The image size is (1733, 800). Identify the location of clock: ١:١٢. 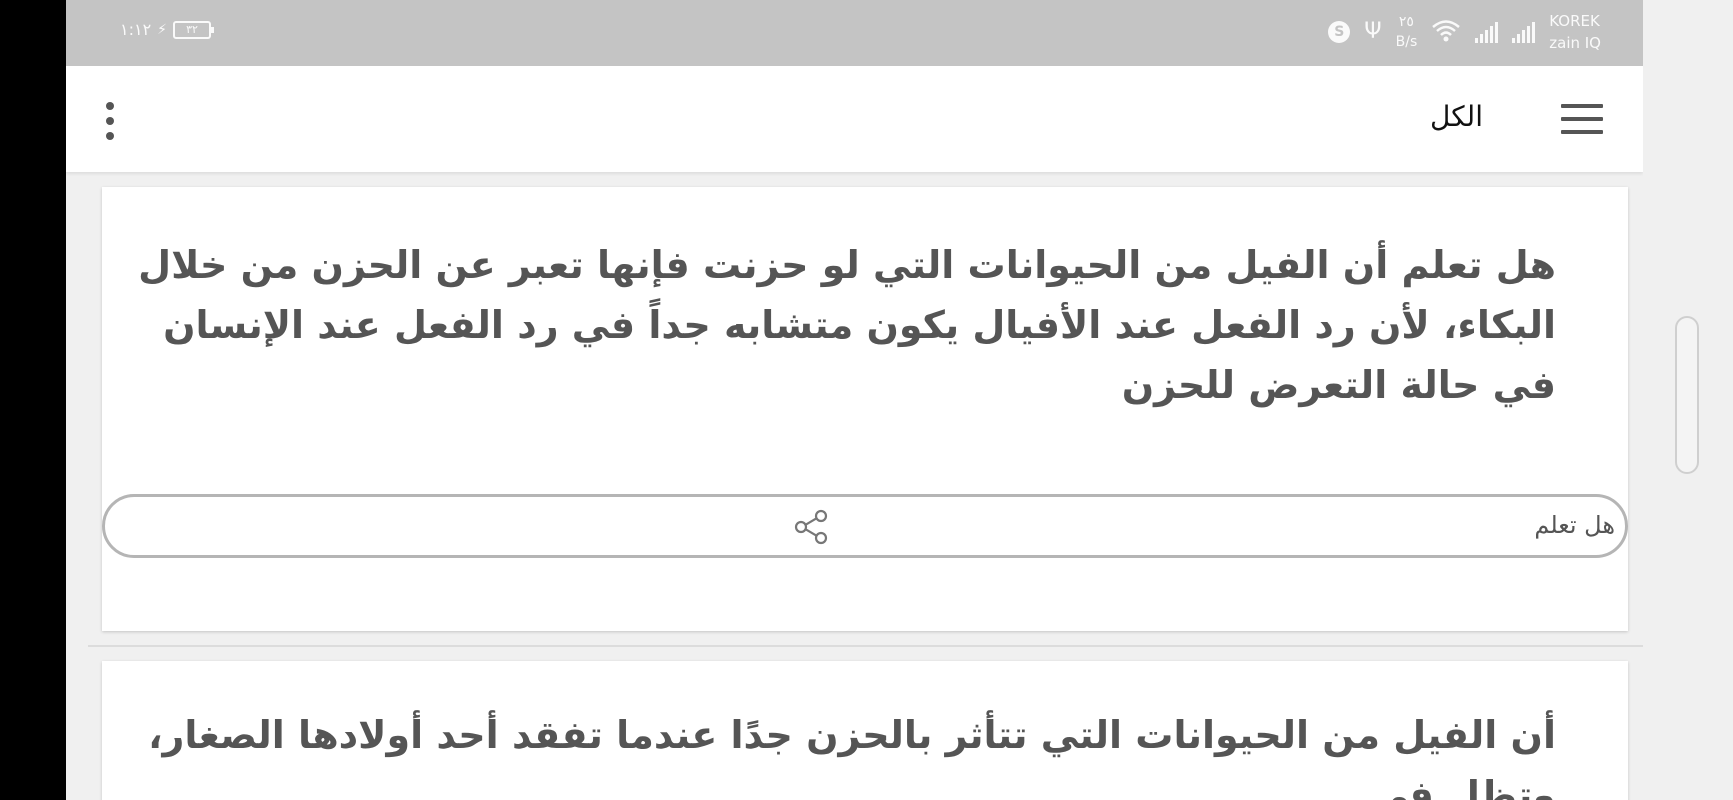
(136, 29).